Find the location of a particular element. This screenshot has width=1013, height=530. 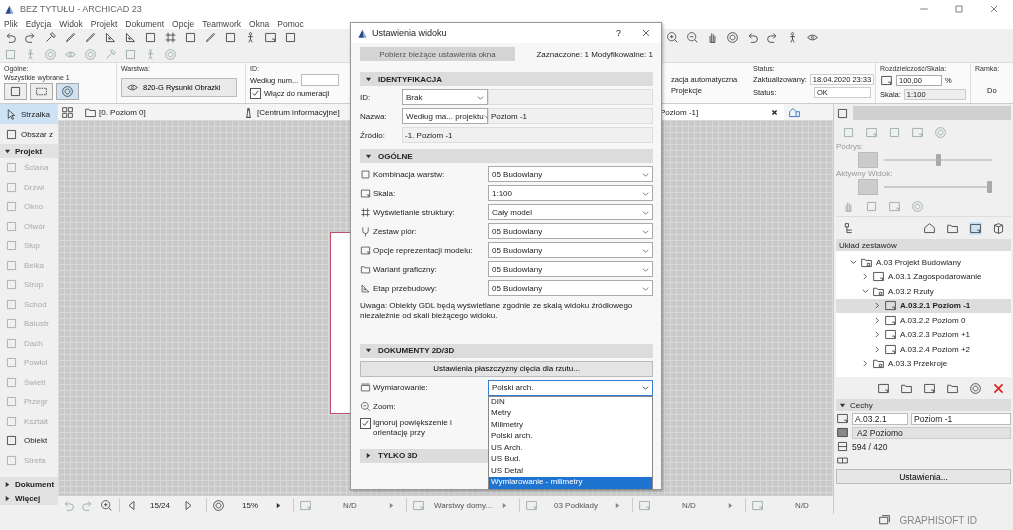

field-label: Etap przebudowy: is located at coordinates (405, 288).